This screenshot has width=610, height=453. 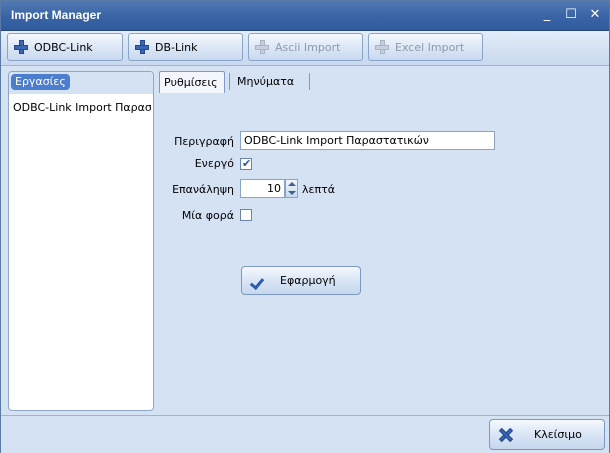 I want to click on excel-import-button: Excel Import, so click(x=425, y=47).